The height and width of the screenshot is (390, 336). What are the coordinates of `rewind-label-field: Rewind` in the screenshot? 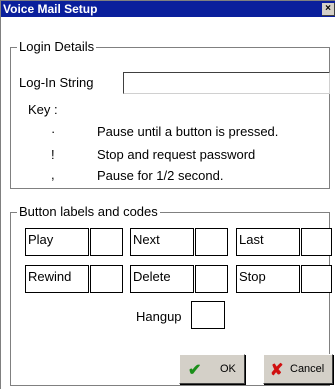 It's located at (57, 279).